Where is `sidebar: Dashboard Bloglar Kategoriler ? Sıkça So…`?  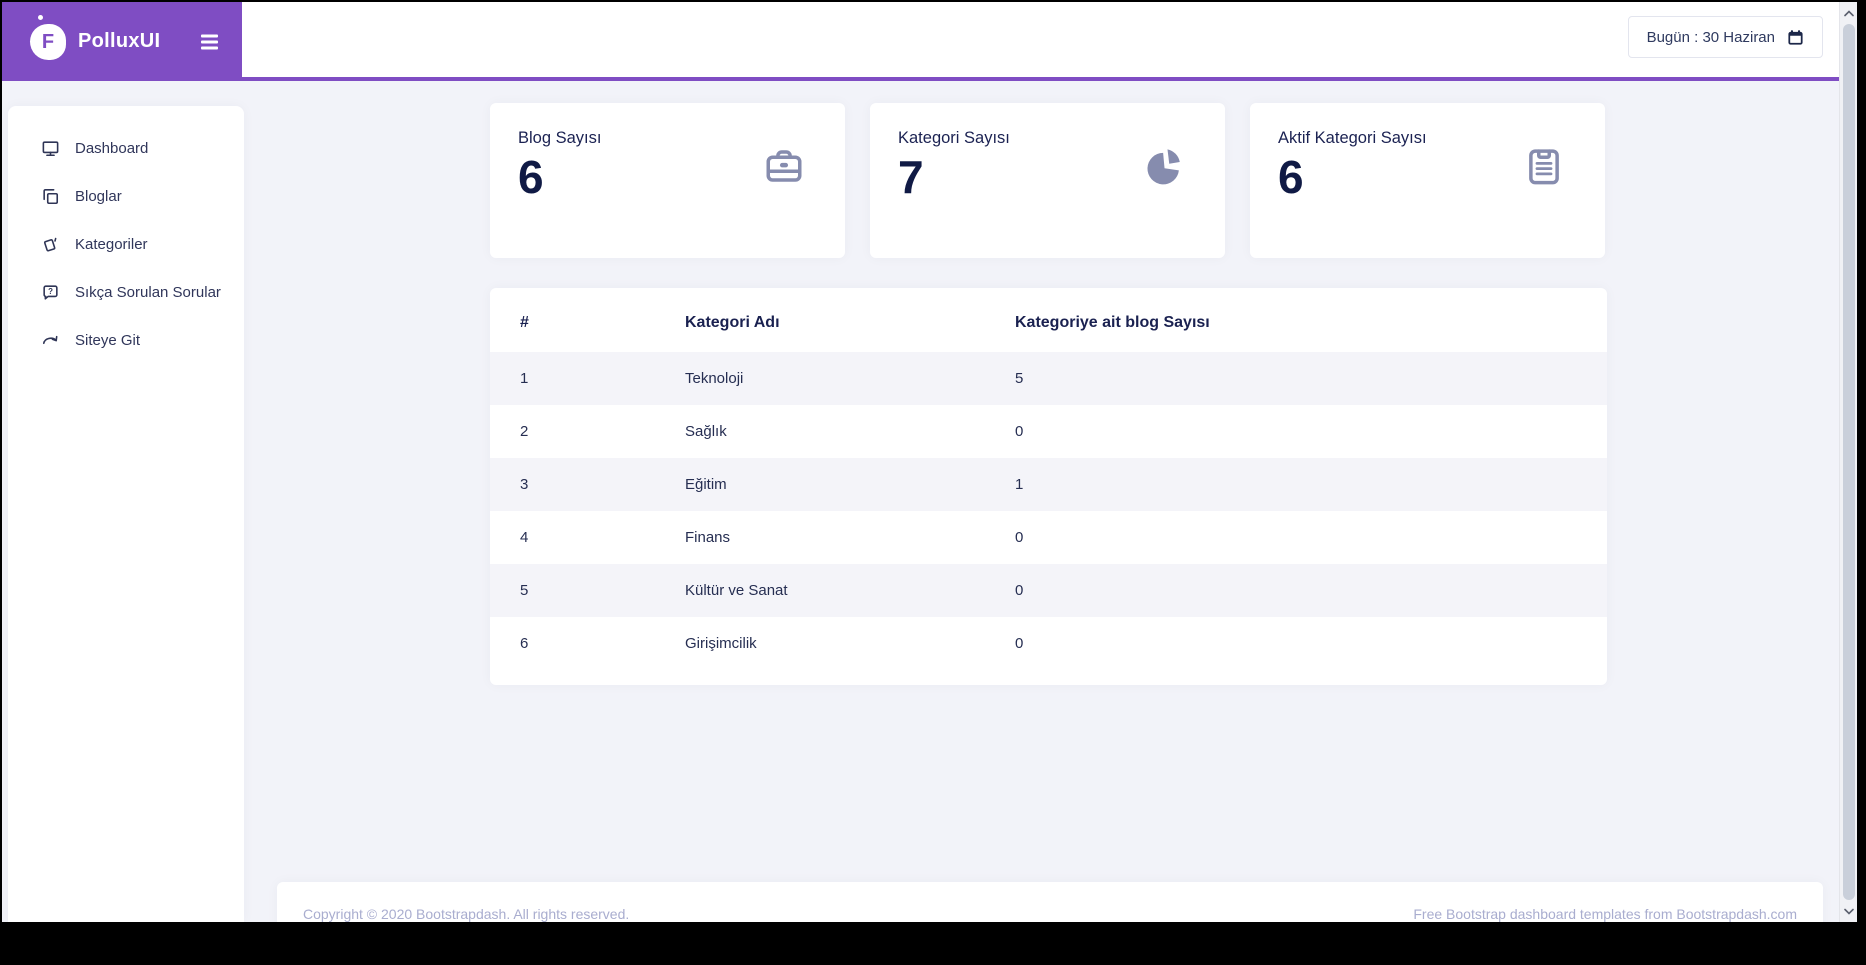 sidebar: Dashboard Bloglar Kategoriler ? Sıkça So… is located at coordinates (126, 514).